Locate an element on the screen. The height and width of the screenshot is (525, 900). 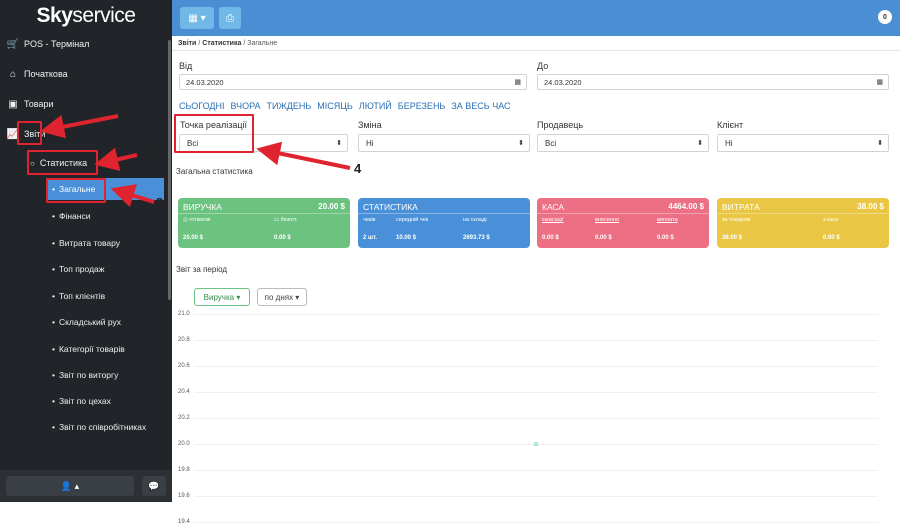
report-title: Звіт за період is located at coordinates (202, 269).